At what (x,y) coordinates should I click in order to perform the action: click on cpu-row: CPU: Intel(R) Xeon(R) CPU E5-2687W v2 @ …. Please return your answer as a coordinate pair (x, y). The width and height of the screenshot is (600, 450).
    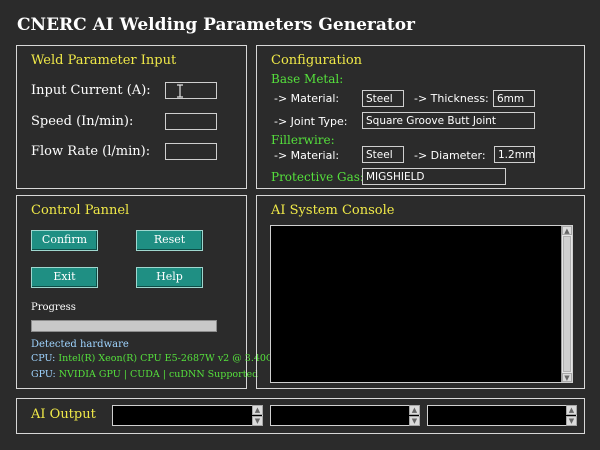
    Looking at the image, I should click on (159, 358).